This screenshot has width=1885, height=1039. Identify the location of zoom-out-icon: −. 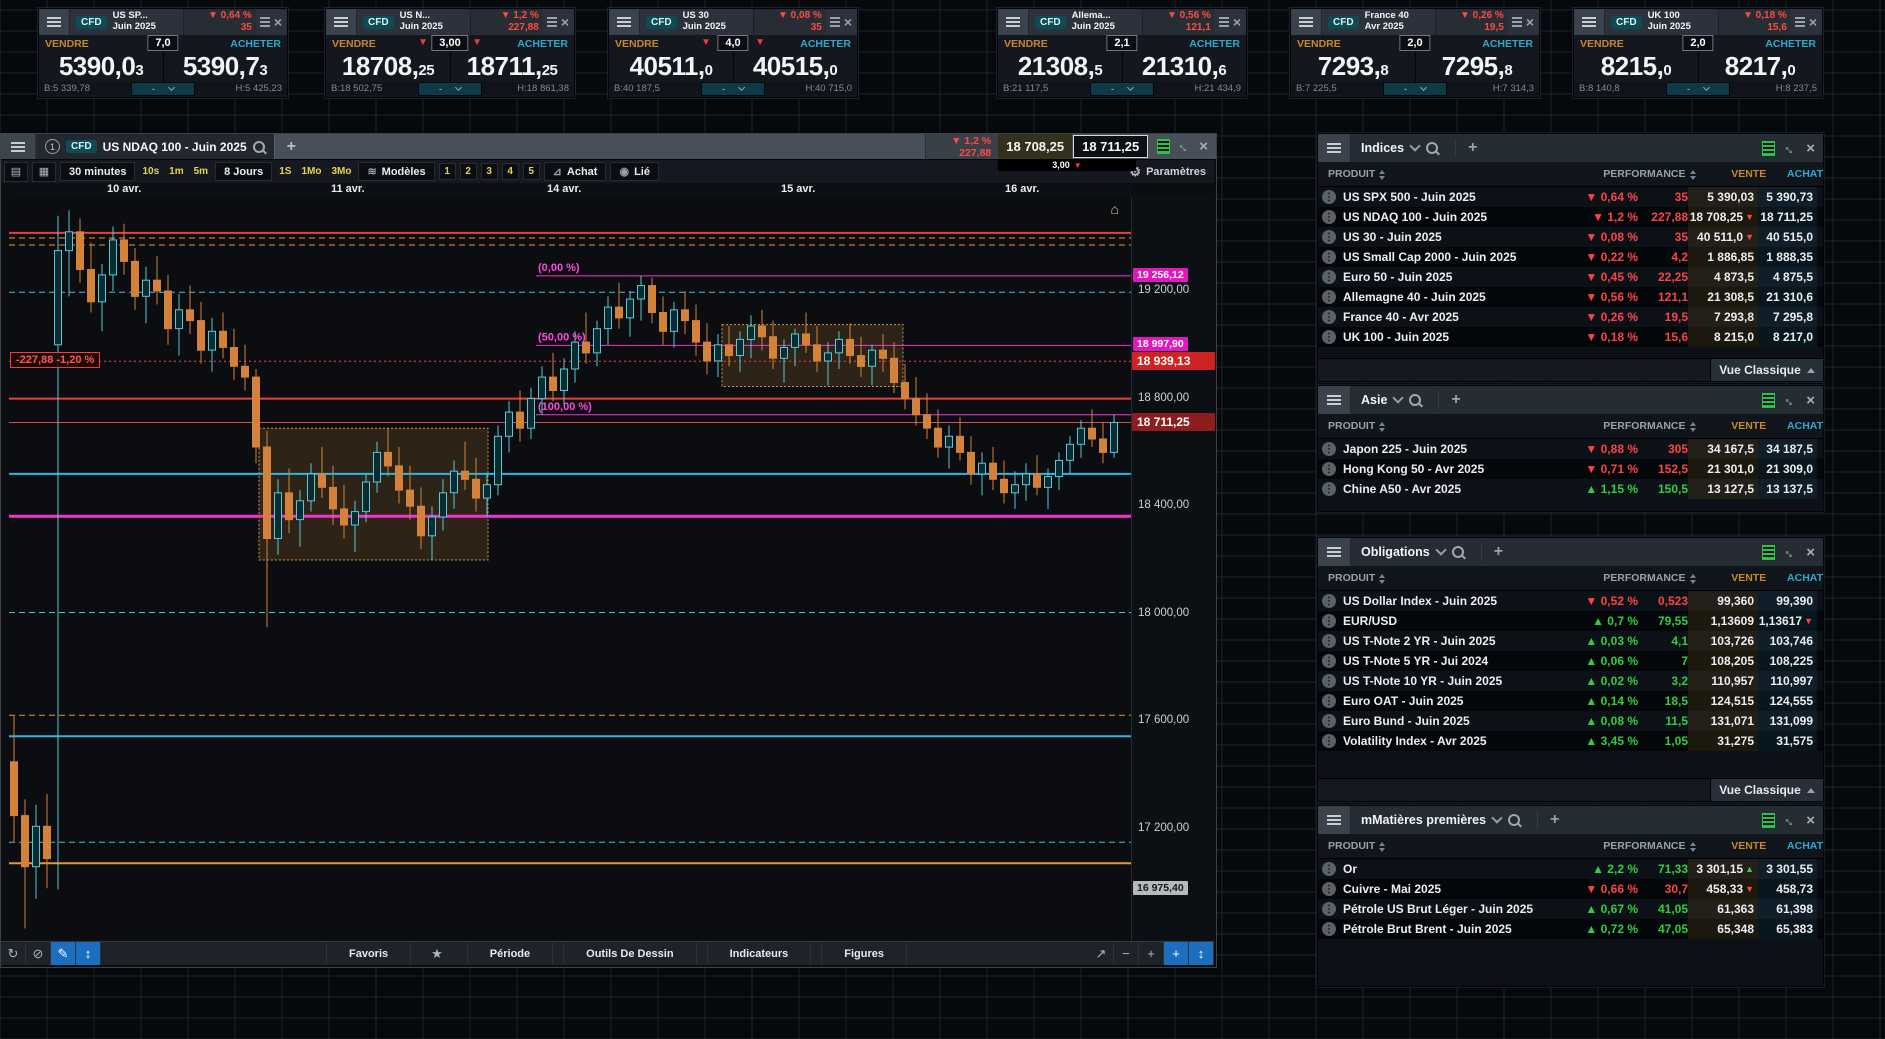
(1126, 953).